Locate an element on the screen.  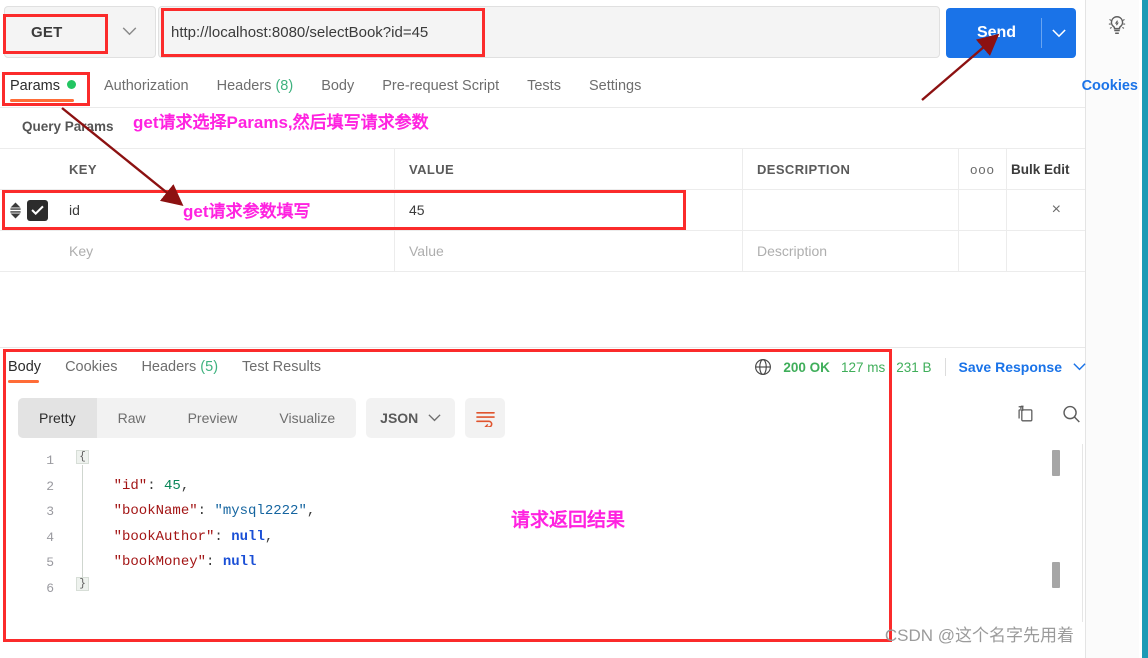
table-row: Key Value Description is located at coordinates (542, 251).